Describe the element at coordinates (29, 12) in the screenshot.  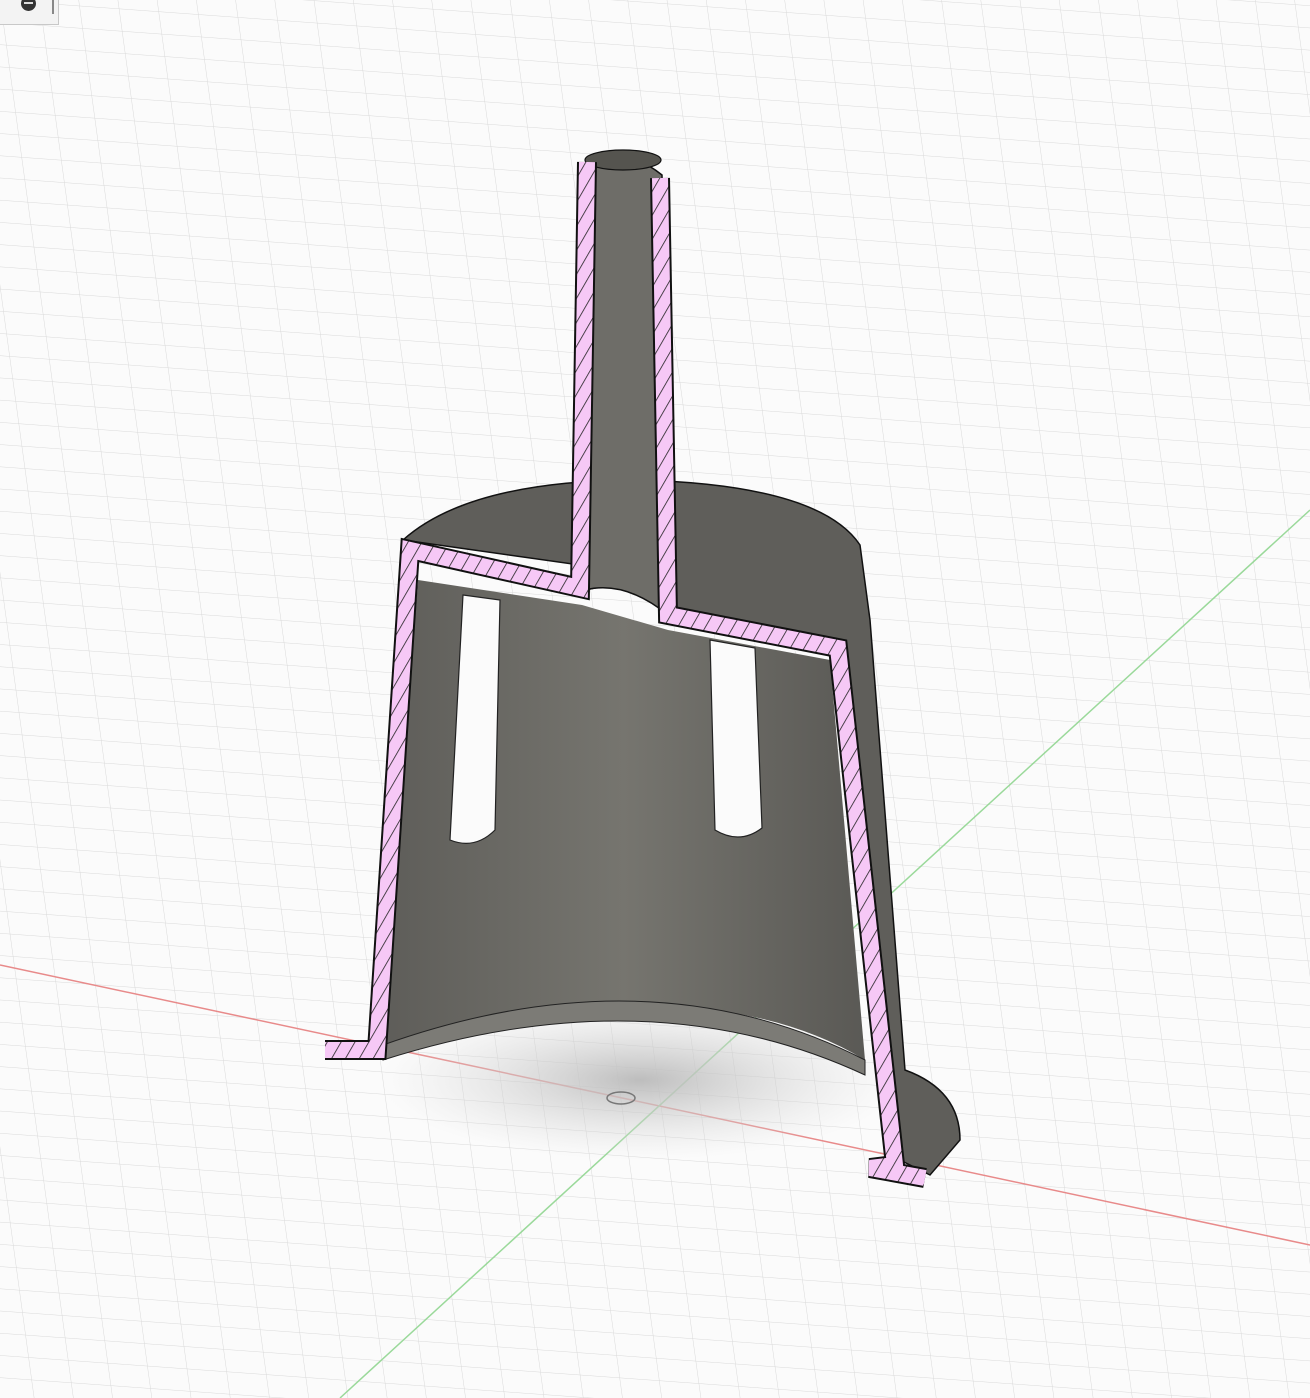
I see `viewcube-toggle` at that location.